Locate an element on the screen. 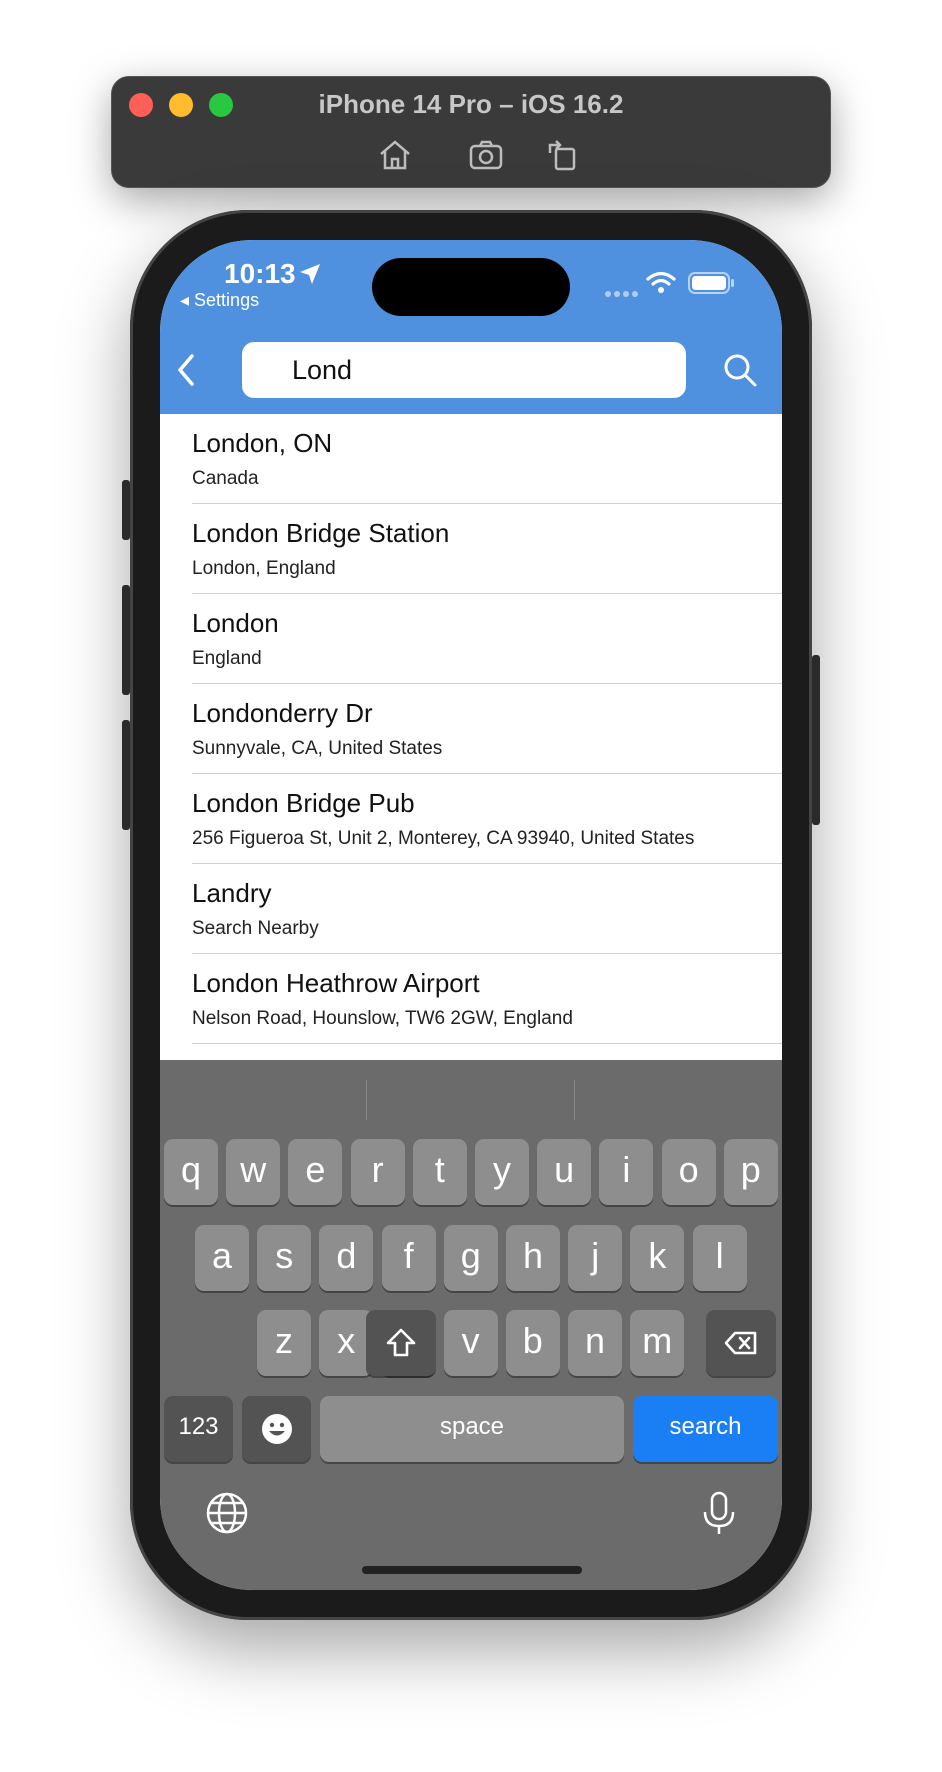  result-title: Londonderry Dr is located at coordinates (282, 713).